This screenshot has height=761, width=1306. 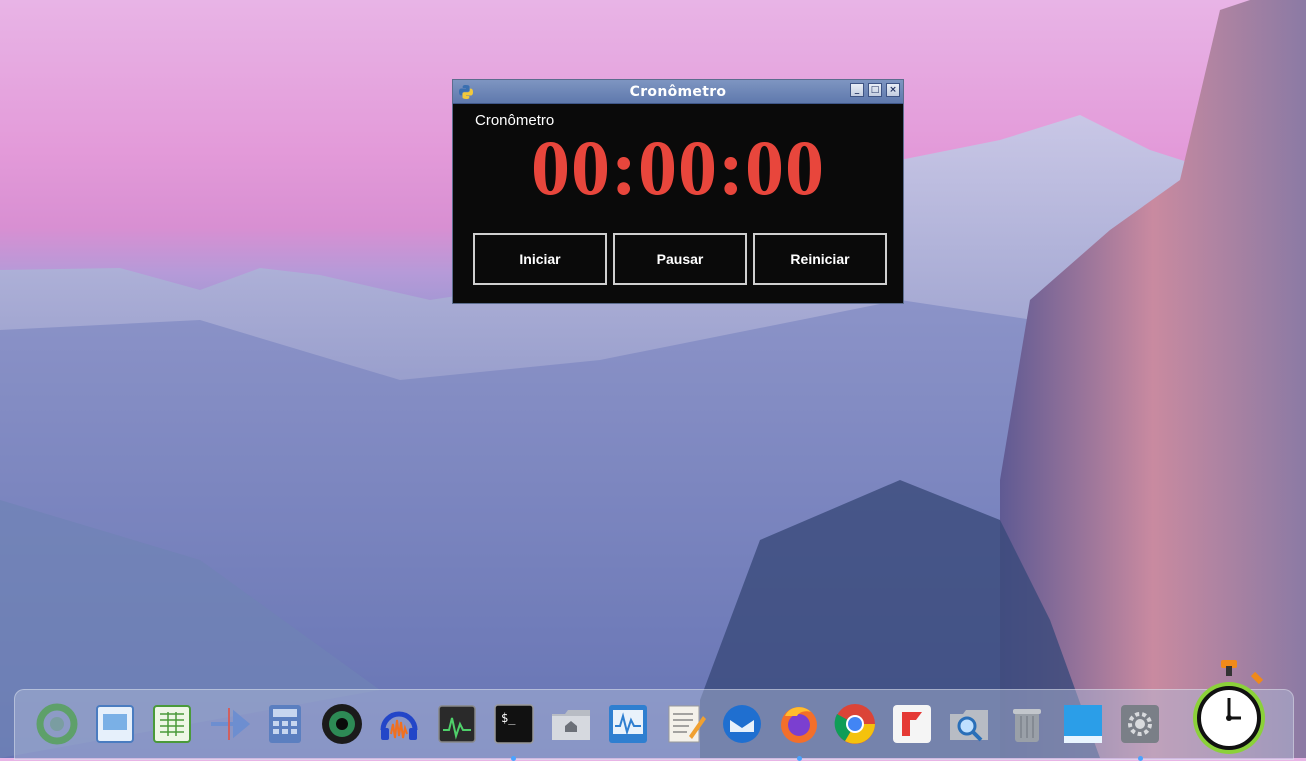 I want to click on launcher-icon, so click(x=57, y=724).